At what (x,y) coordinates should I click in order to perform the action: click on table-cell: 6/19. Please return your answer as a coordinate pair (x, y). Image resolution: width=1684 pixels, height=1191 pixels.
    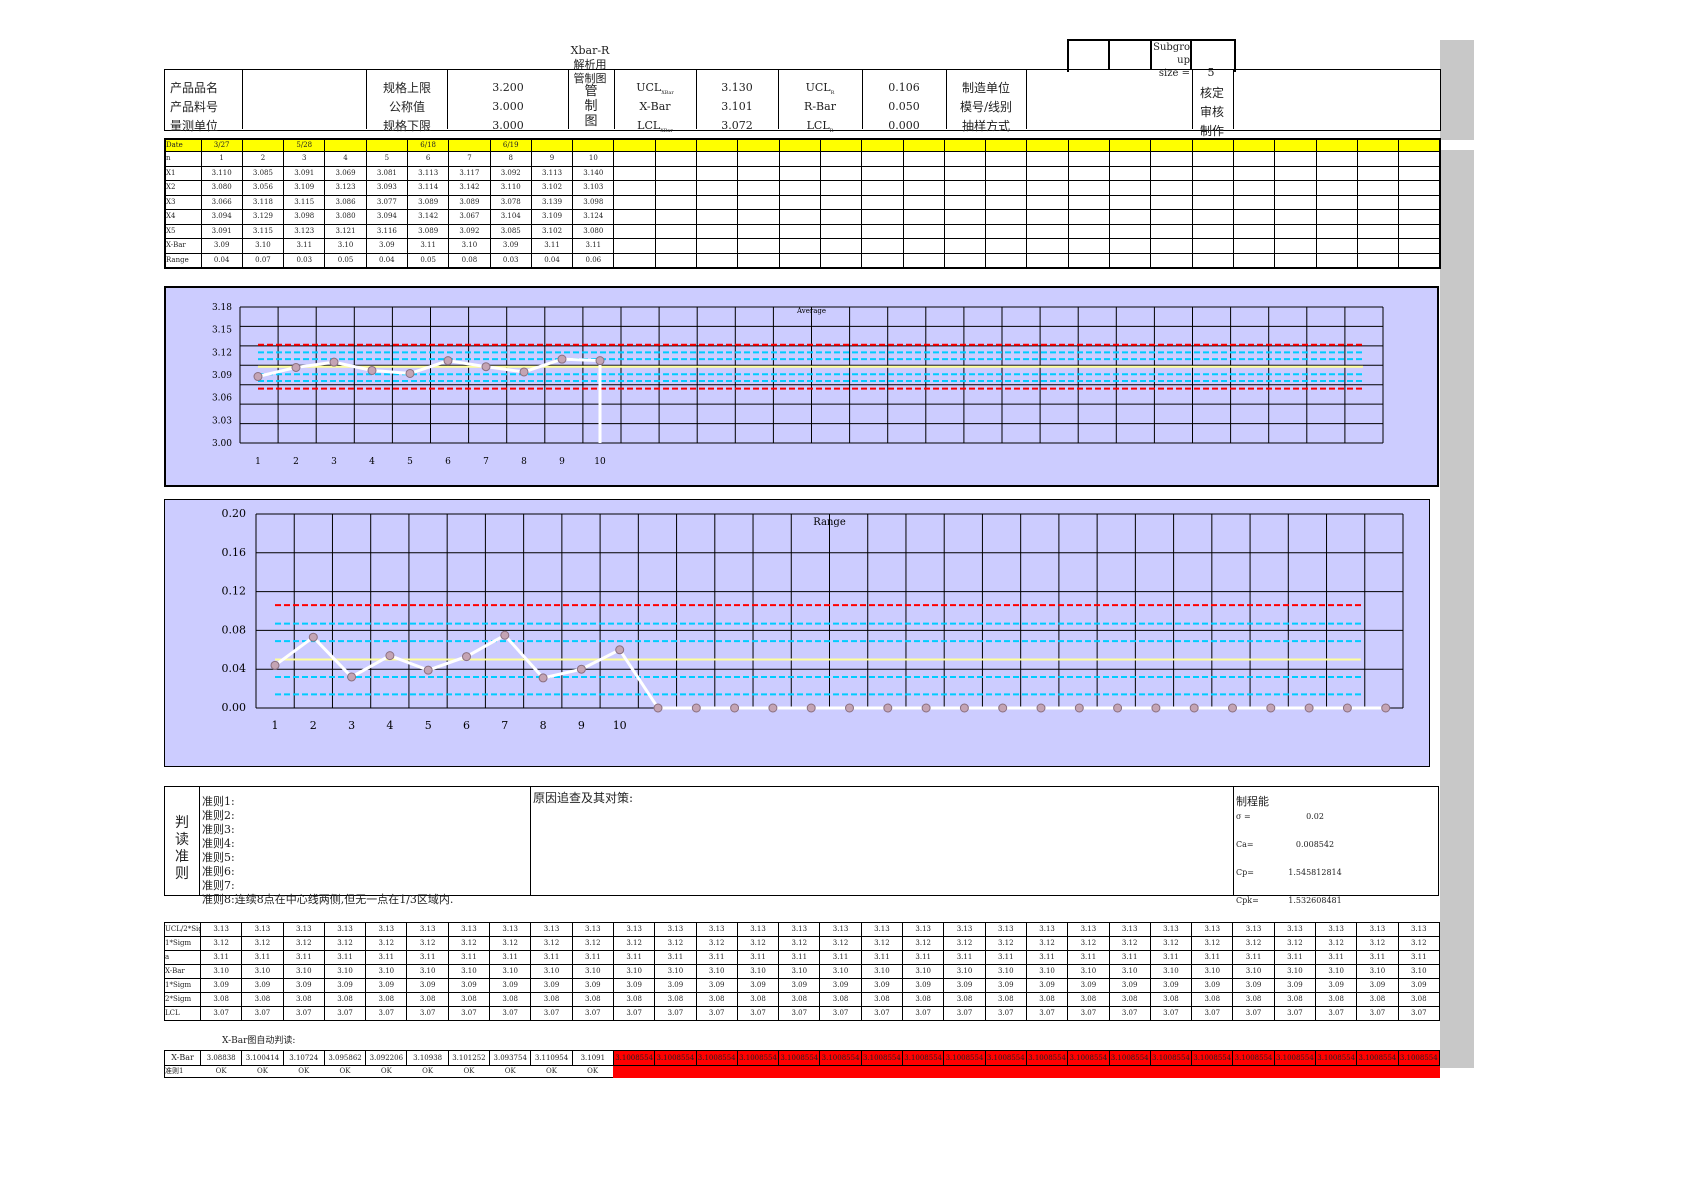
    Looking at the image, I should click on (510, 145).